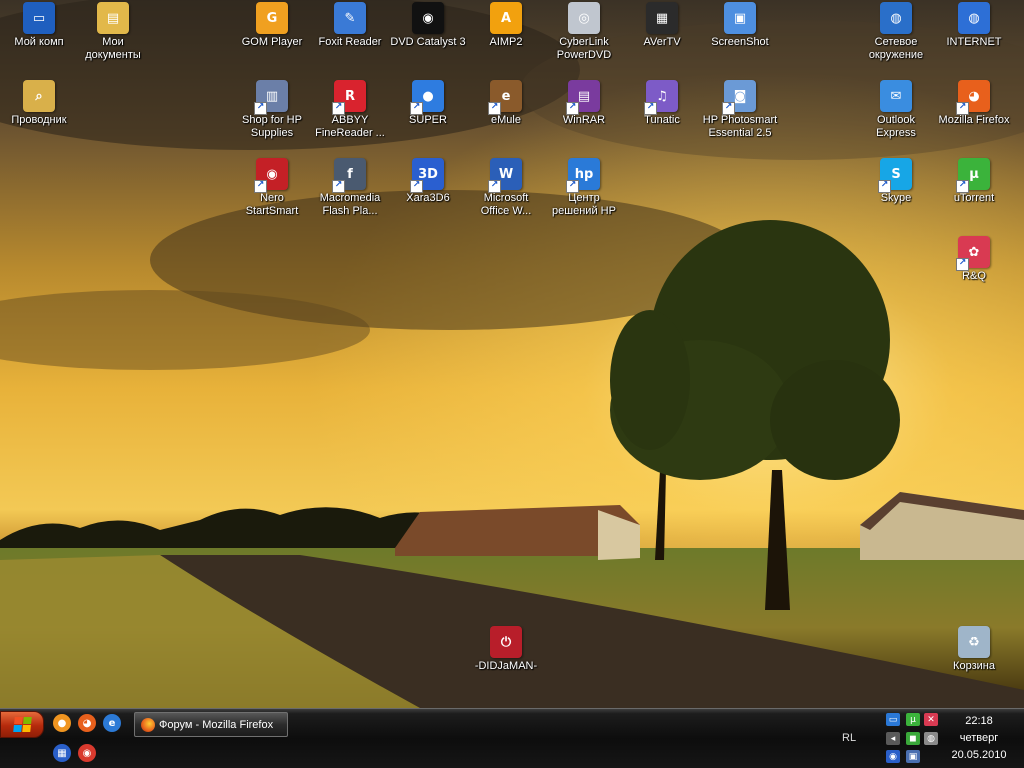 The height and width of the screenshot is (768, 1024). I want to click on desktop-icon: SSkype, so click(896, 181).